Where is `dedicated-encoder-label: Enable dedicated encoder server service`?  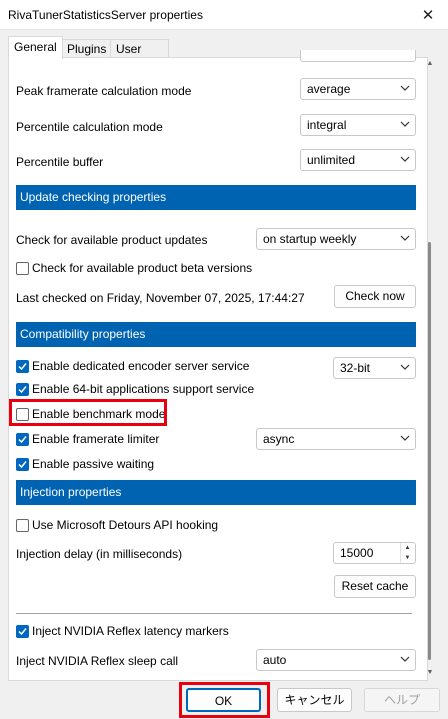 dedicated-encoder-label: Enable dedicated encoder server service is located at coordinates (141, 366).